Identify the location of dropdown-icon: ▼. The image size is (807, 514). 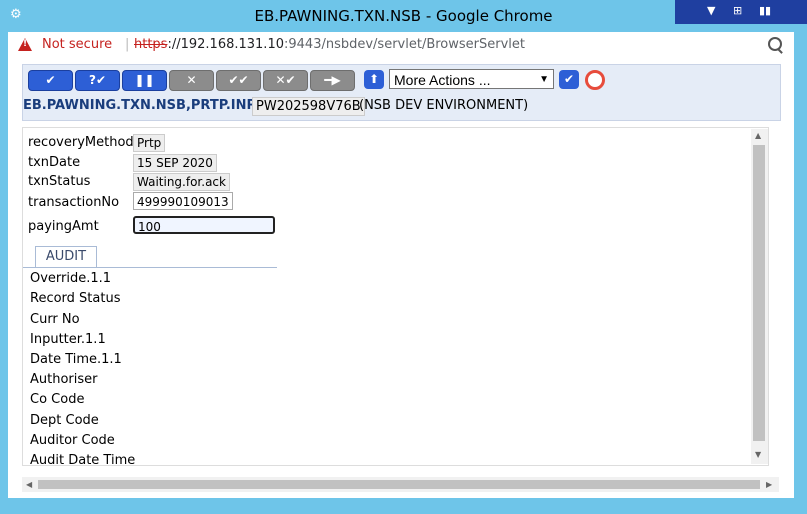
(711, 10).